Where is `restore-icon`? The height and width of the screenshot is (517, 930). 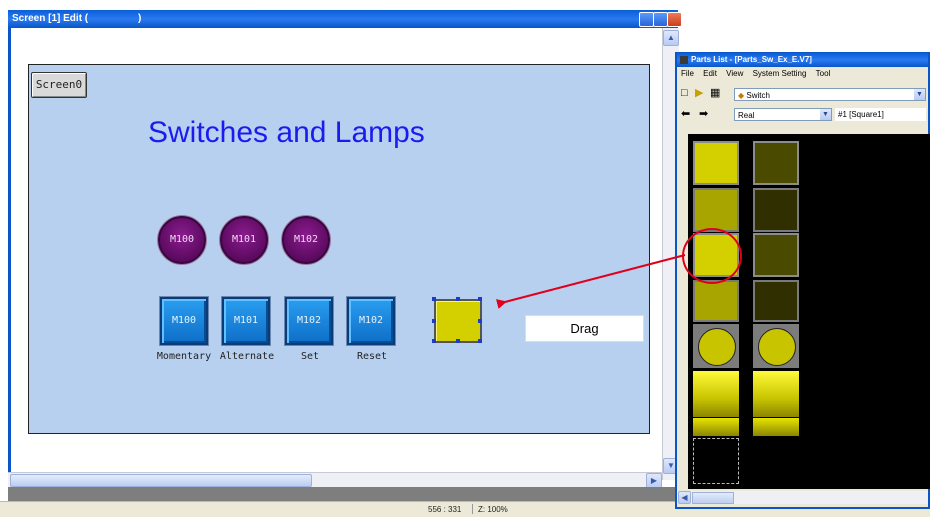
restore-icon is located at coordinates (660, 19).